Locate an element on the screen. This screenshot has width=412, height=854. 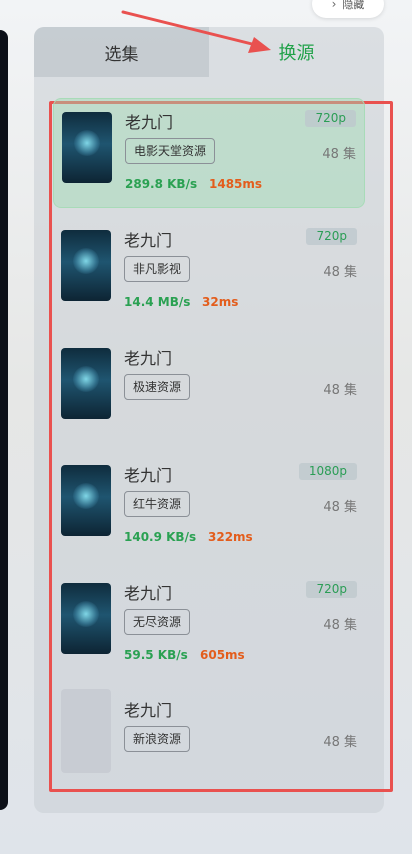
hide-panel-button: › 隐藏 is located at coordinates (348, 9).